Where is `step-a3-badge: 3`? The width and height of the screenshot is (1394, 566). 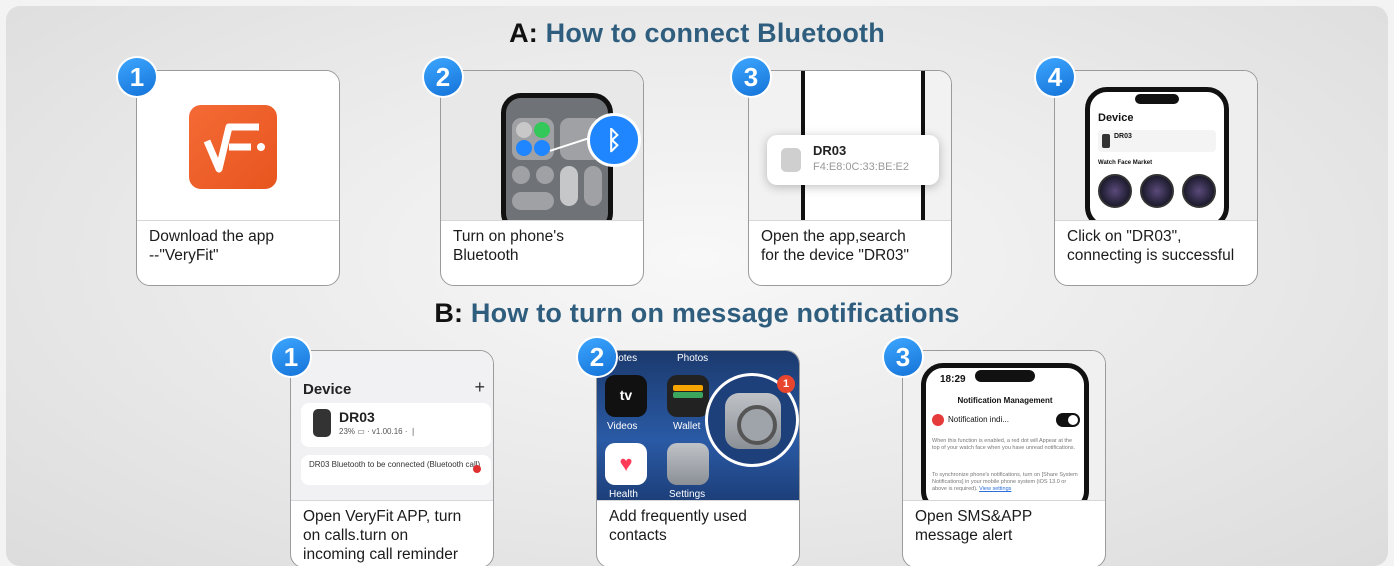 step-a3-badge: 3 is located at coordinates (751, 77).